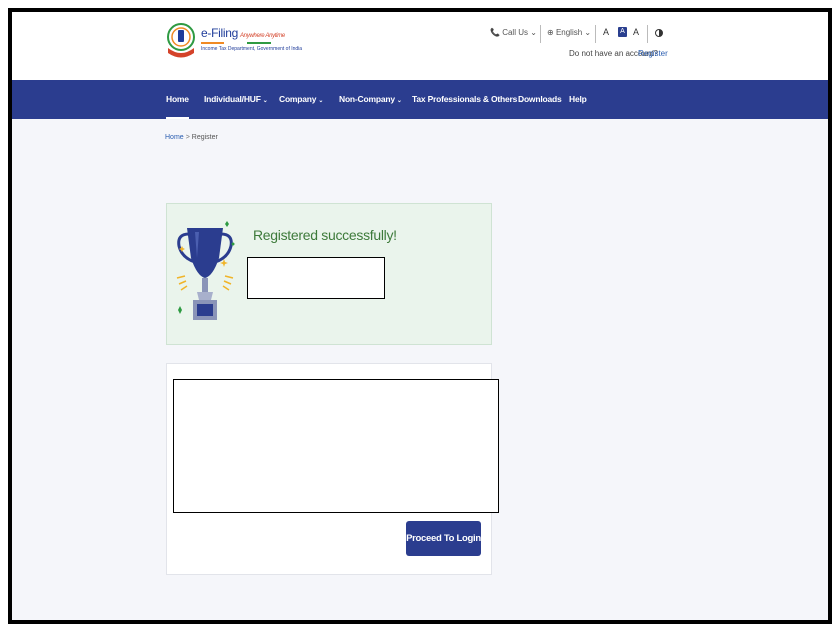 The width and height of the screenshot is (838, 630). Describe the element at coordinates (370, 99) in the screenshot. I see `nav-non-company: Non-Company ⌄` at that location.